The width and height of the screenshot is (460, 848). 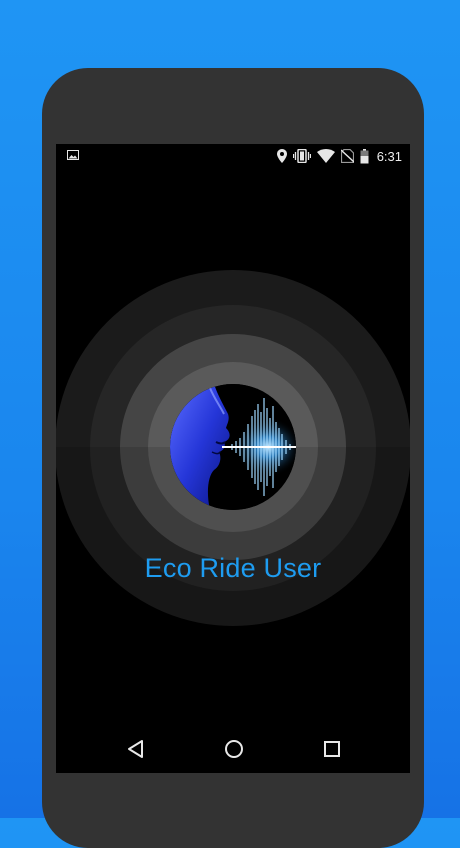 I want to click on status-bar: 6:31, so click(x=233, y=156).